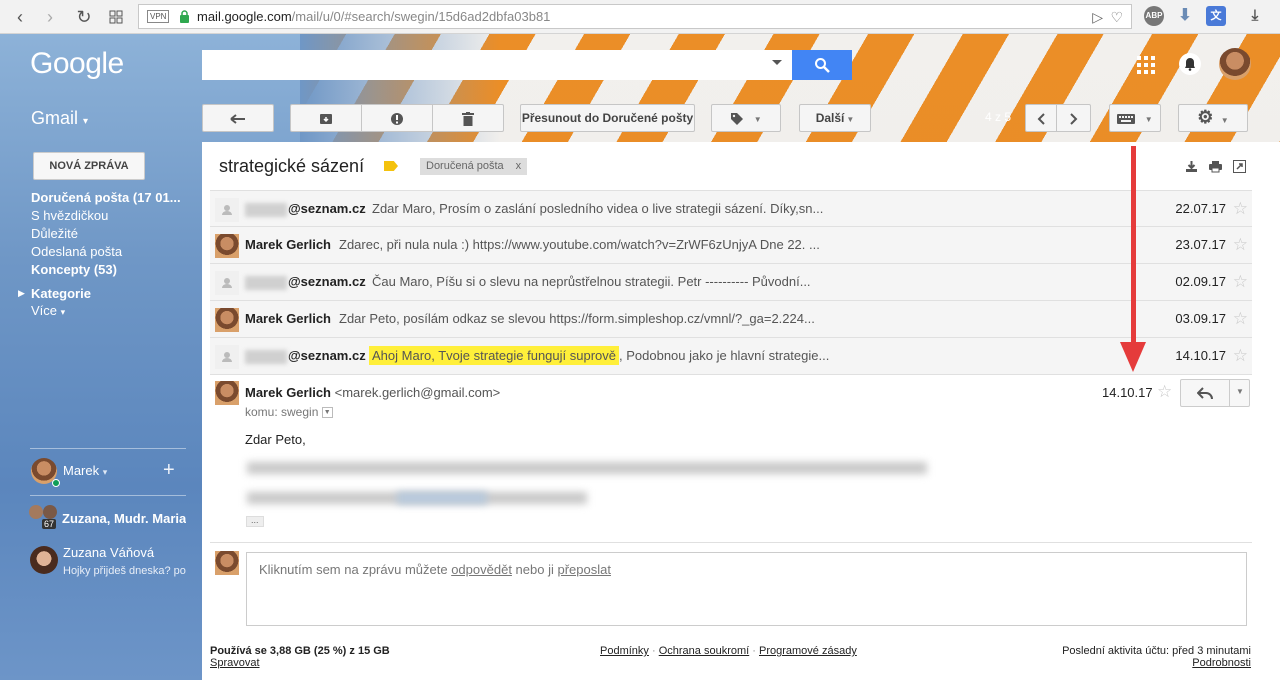  I want to click on sidebar-item-sent: Odeslaná pošta, so click(111, 251).